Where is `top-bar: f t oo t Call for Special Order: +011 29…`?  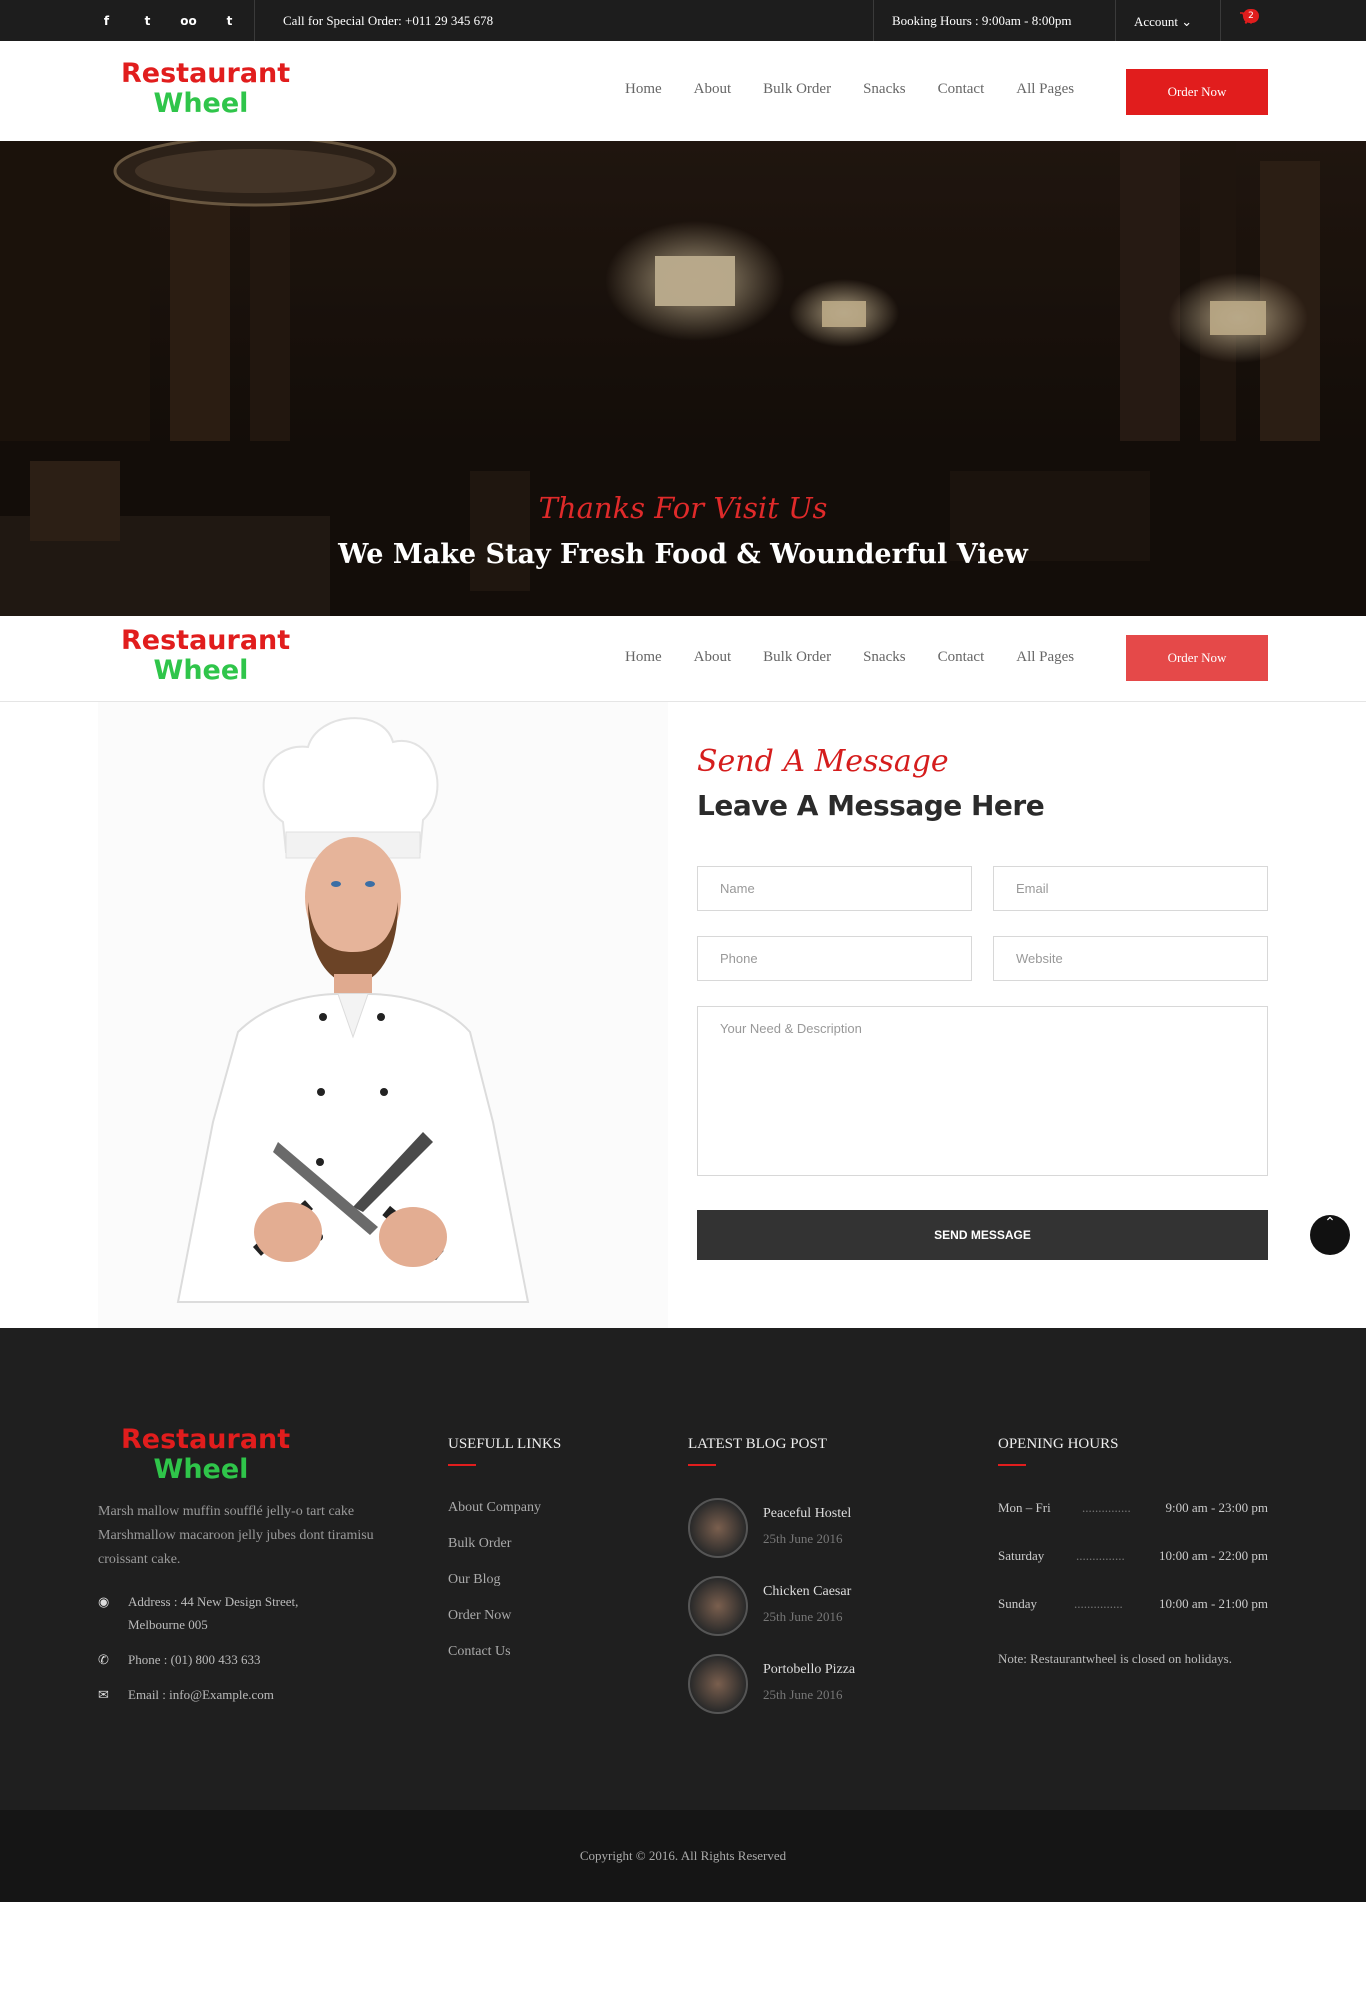 top-bar: f t oo t Call for Special Order: +011 29… is located at coordinates (683, 20).